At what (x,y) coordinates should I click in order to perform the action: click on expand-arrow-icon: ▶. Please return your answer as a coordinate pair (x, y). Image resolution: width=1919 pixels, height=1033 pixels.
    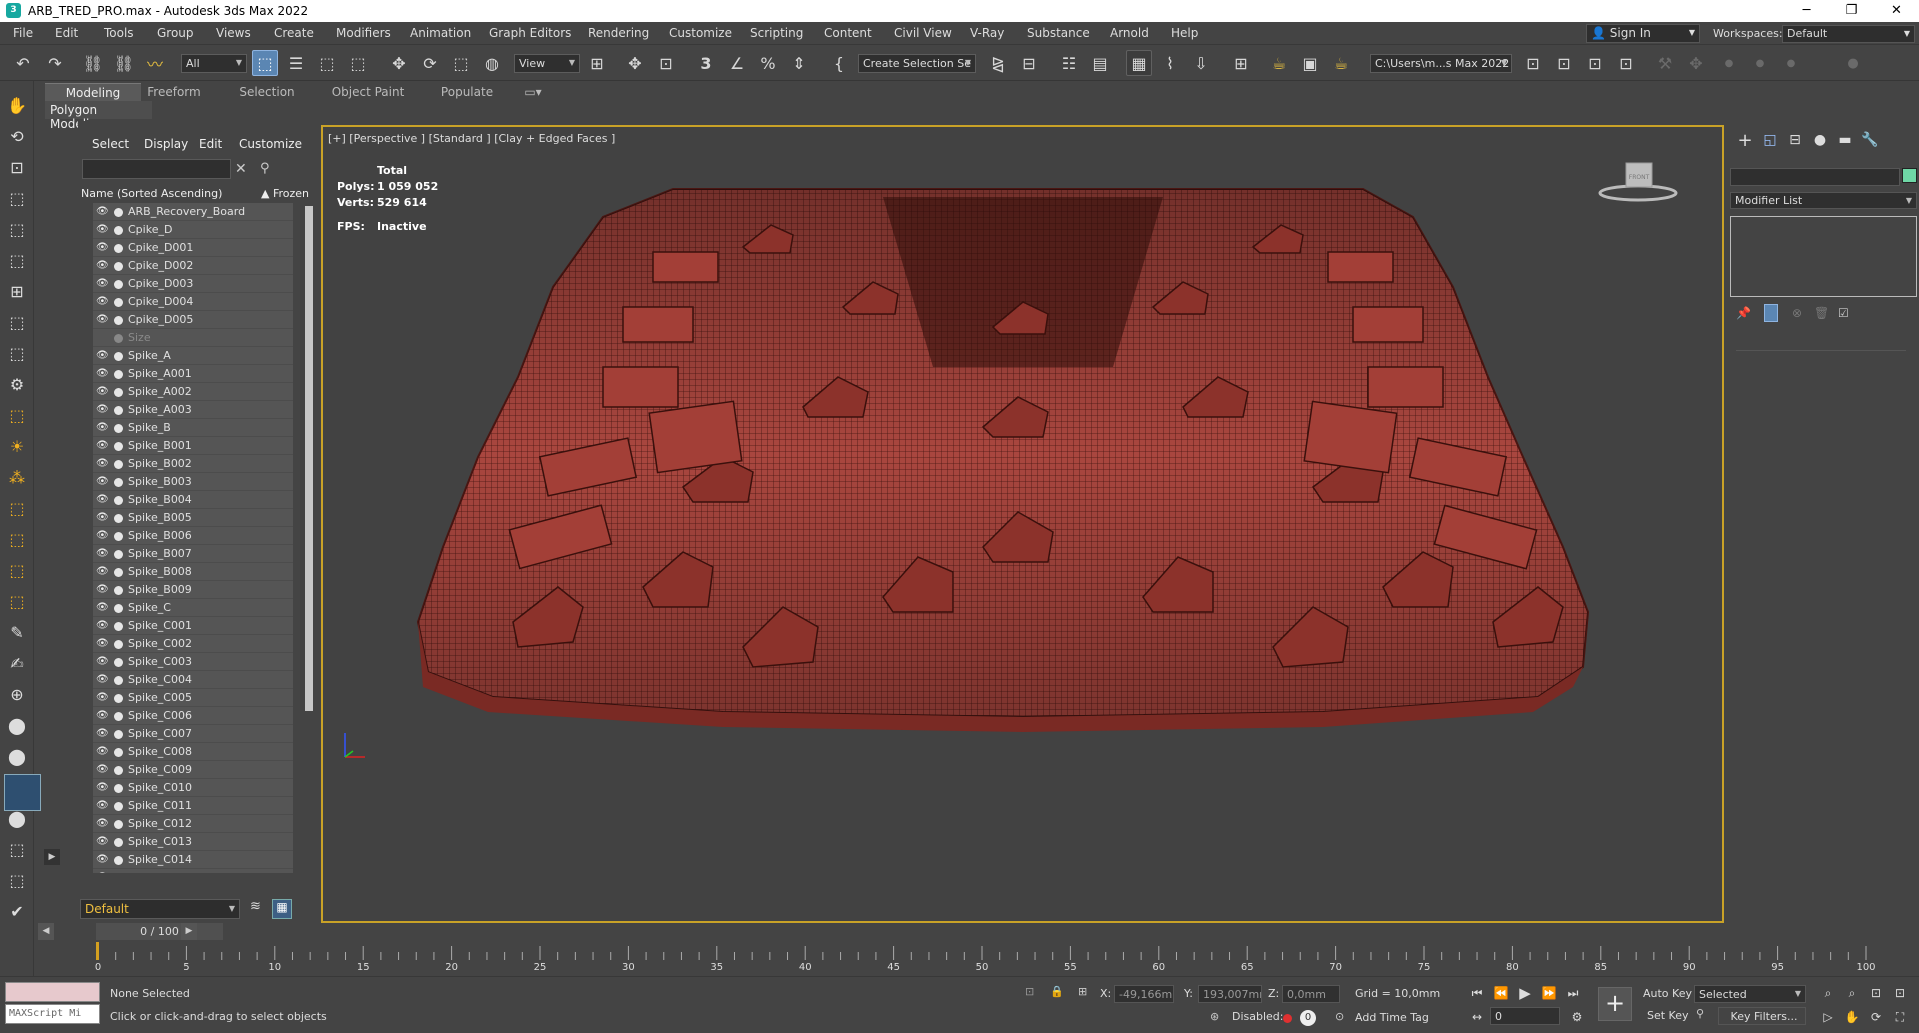
    Looking at the image, I should click on (52, 857).